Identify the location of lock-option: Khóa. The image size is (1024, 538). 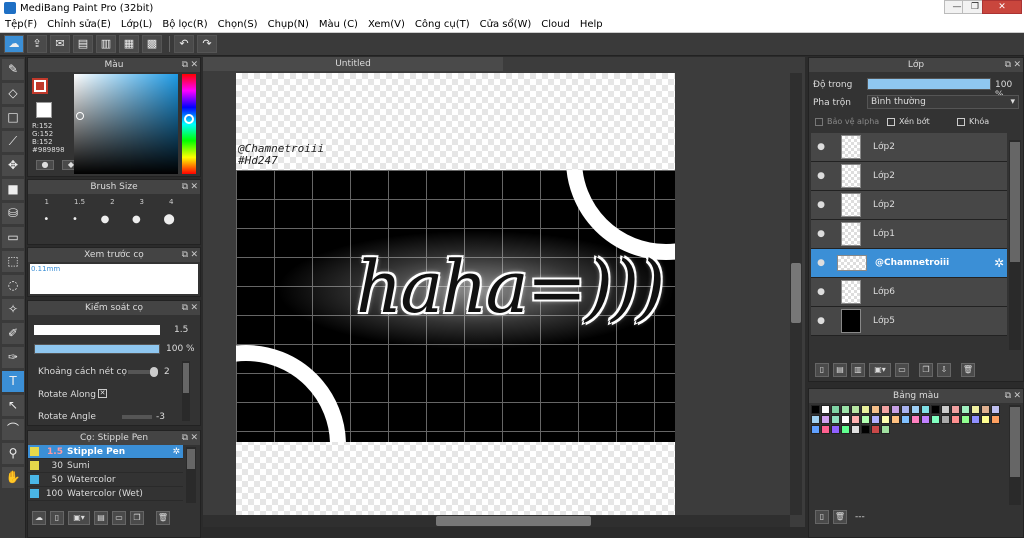
(973, 121).